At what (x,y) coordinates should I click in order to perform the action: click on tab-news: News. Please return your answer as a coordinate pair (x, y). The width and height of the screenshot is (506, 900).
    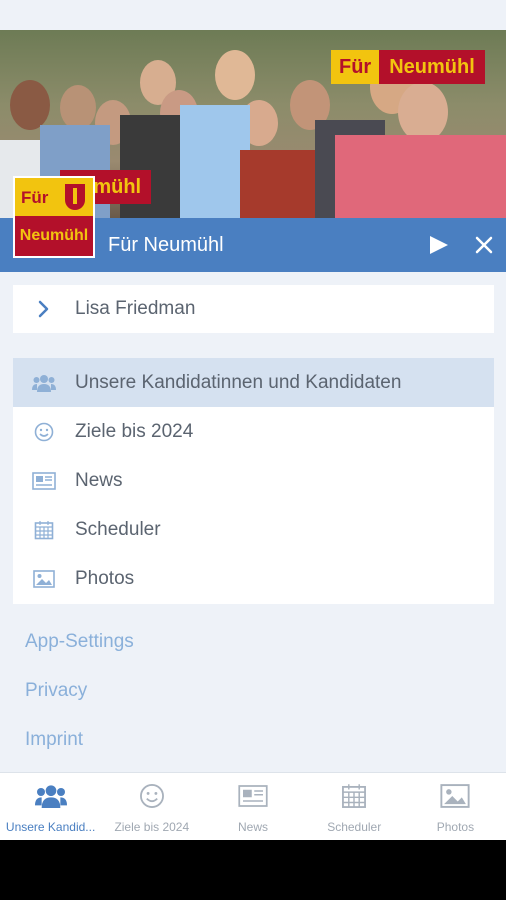
    Looking at the image, I should click on (252, 807).